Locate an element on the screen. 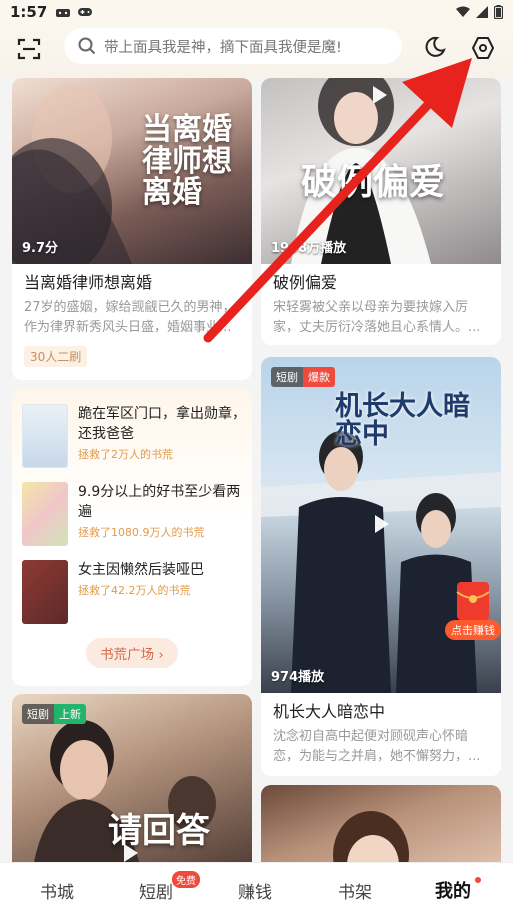  drama-title: 机长大人暗恋中 is located at coordinates (329, 711).